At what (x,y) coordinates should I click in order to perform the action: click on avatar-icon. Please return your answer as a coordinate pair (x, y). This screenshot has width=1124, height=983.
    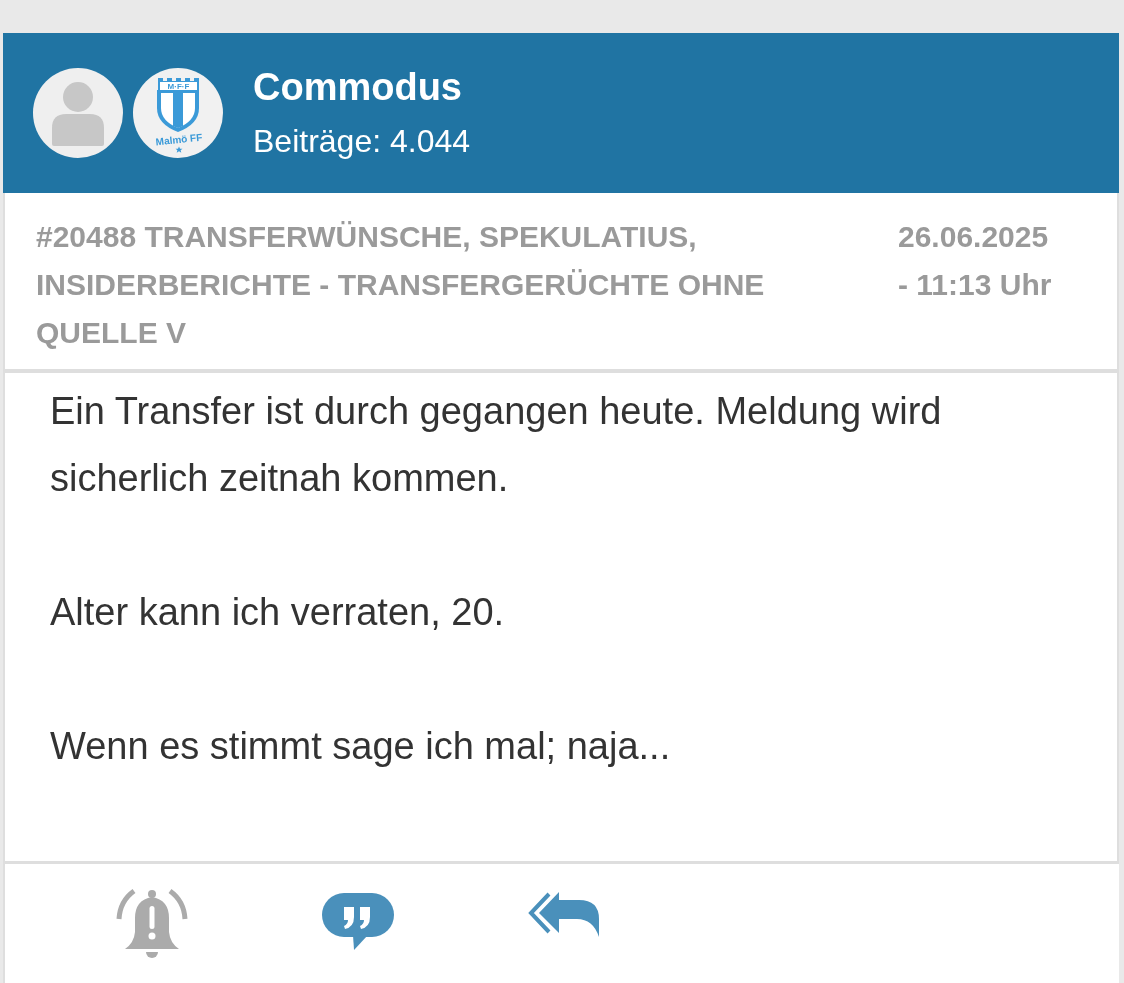
    Looking at the image, I should click on (78, 113).